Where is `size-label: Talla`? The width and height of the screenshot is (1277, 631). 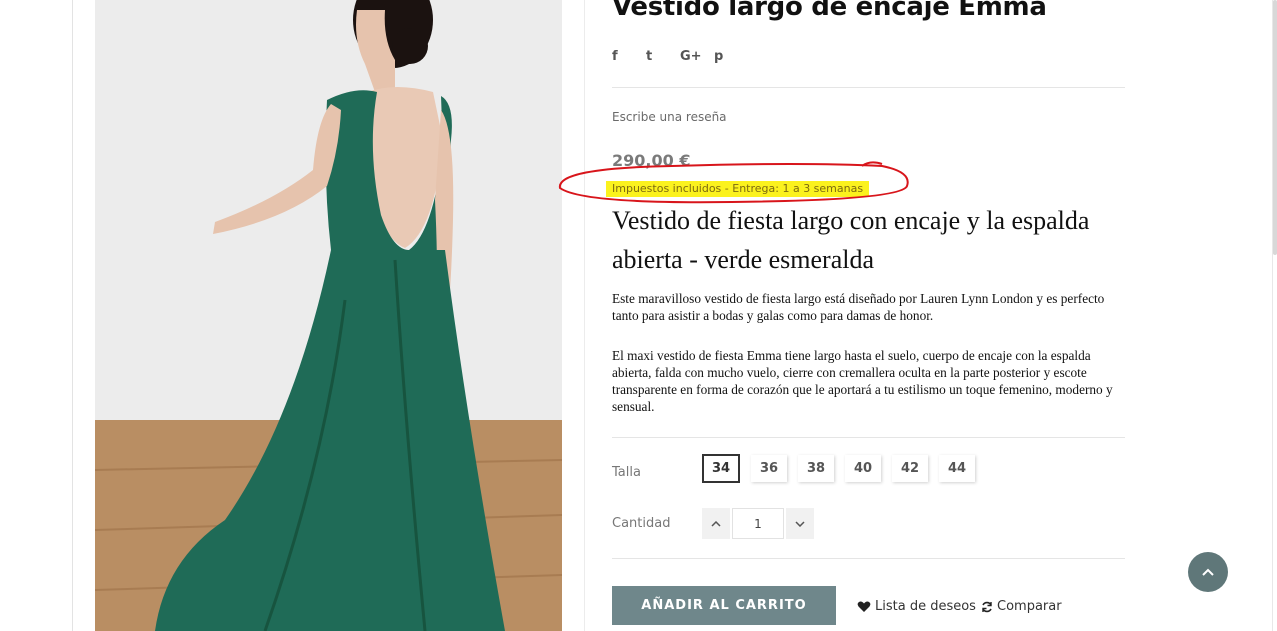
size-label: Talla is located at coordinates (626, 472).